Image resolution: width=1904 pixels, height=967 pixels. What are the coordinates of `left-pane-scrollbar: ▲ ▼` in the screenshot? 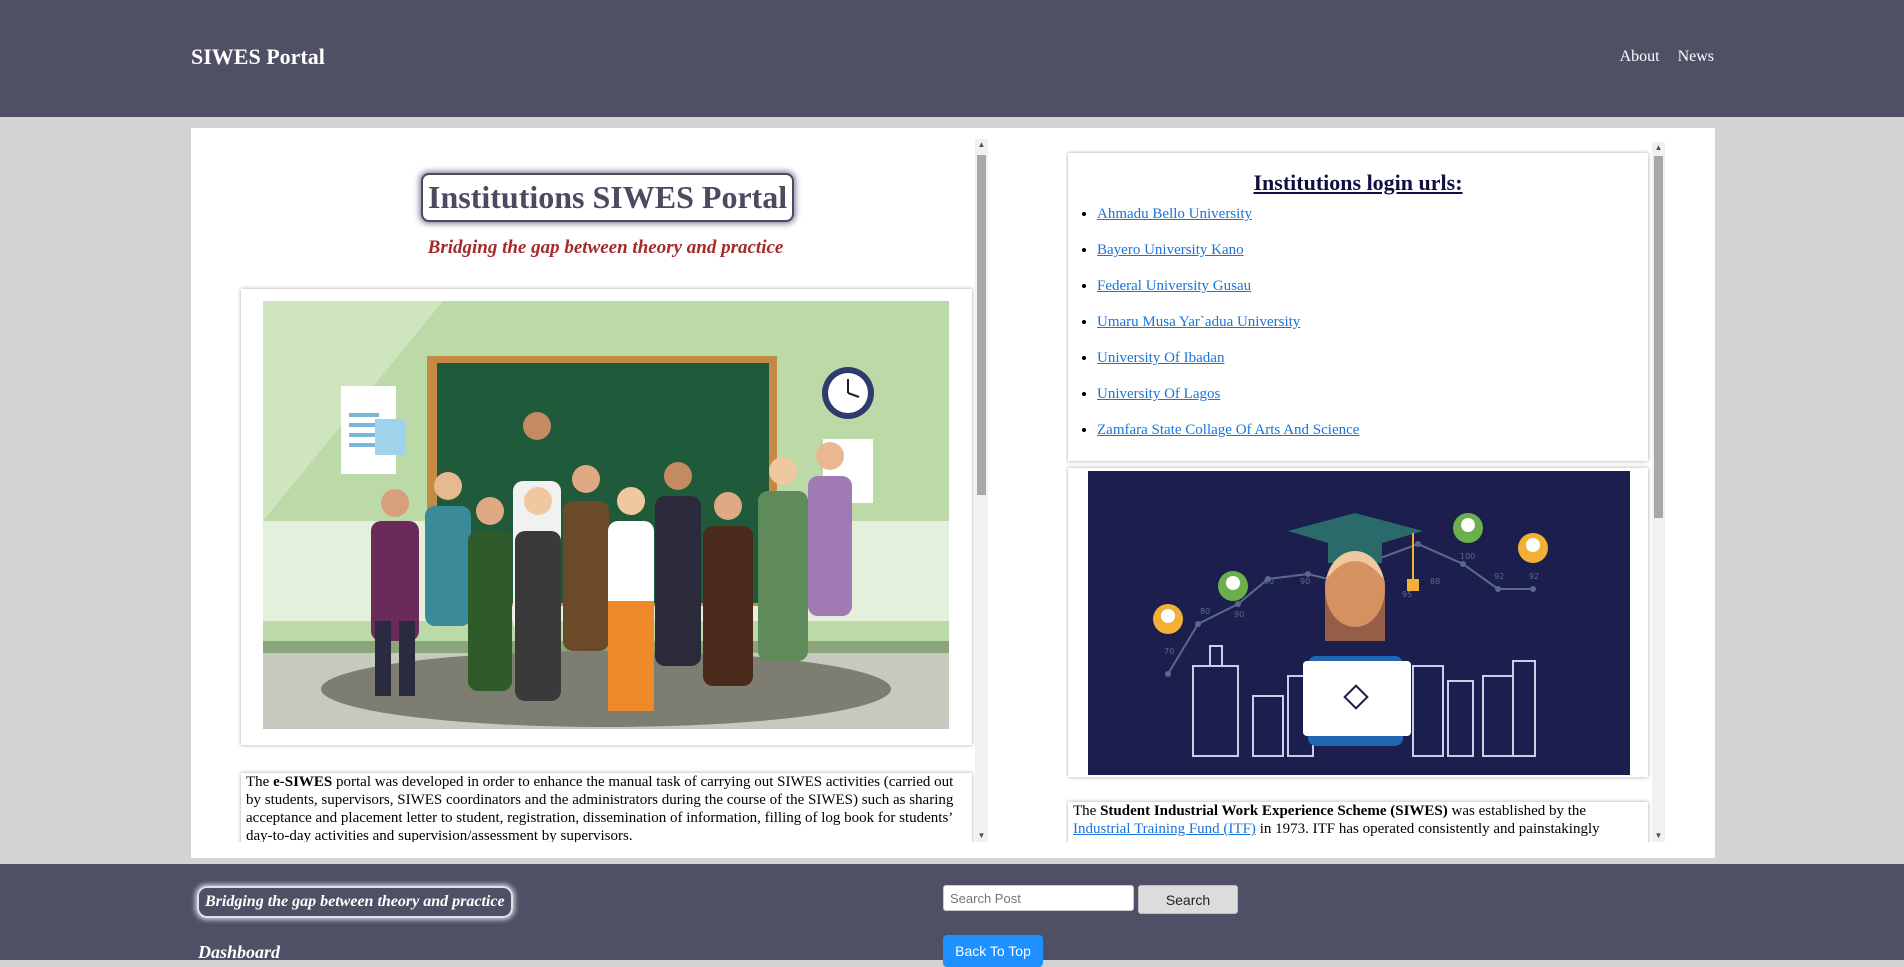 It's located at (981, 490).